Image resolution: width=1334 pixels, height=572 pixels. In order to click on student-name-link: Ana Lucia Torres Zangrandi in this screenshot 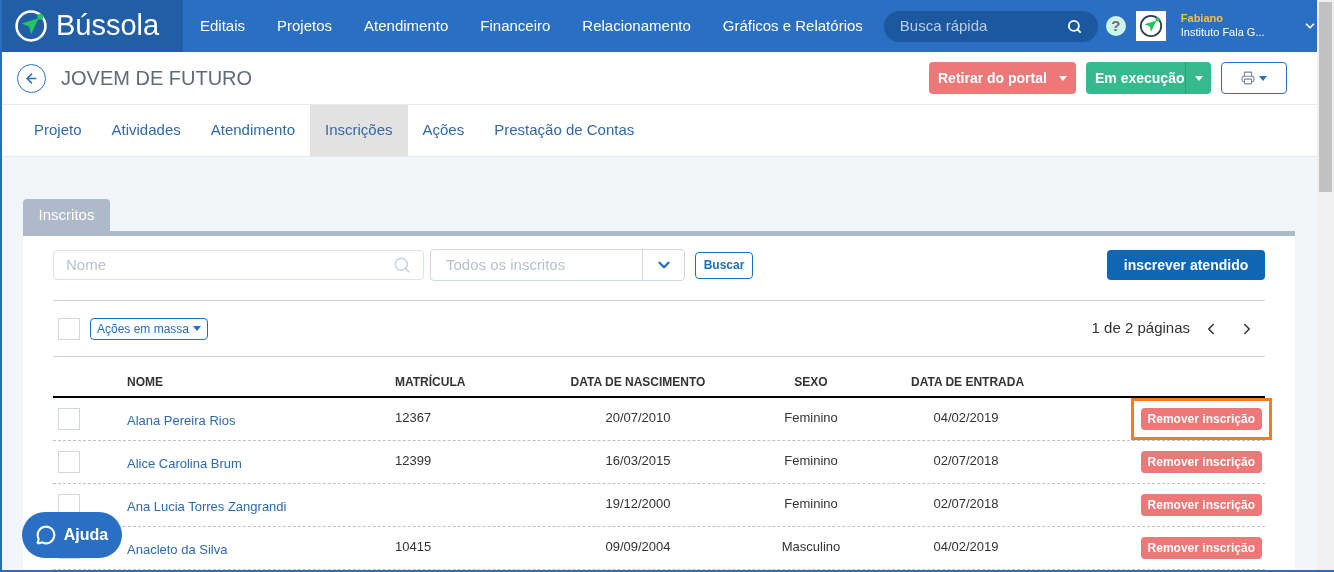, I will do `click(261, 507)`.